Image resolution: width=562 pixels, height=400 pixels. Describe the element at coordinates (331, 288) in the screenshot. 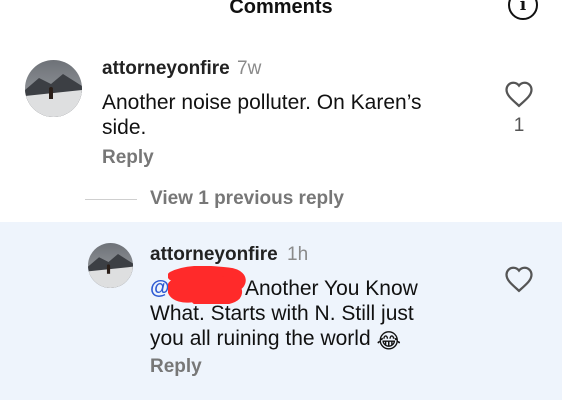

I see `reply-text-line: Another You Know` at that location.